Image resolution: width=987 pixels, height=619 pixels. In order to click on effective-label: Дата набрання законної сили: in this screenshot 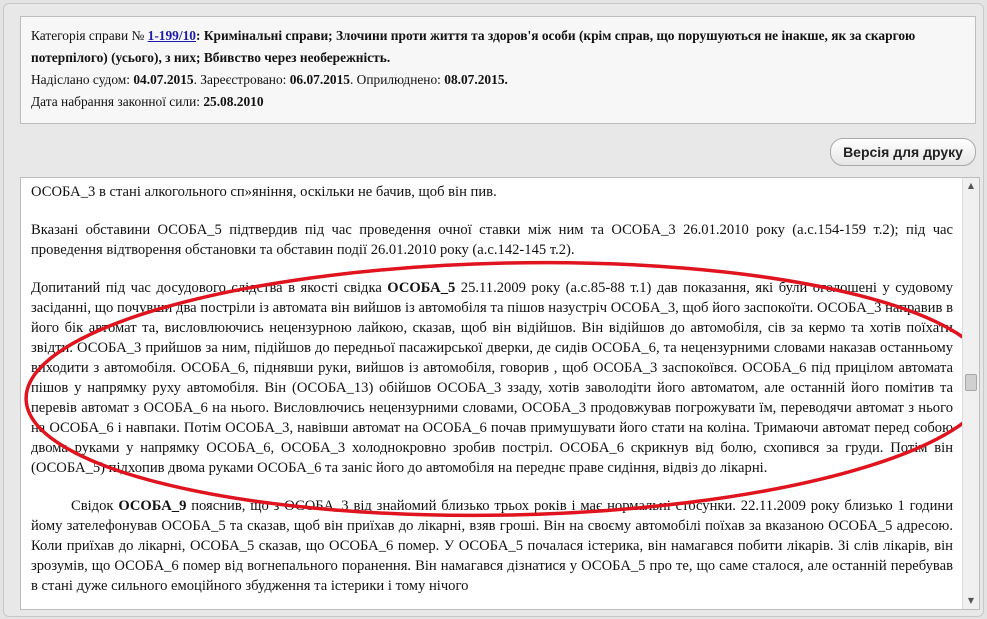, I will do `click(117, 101)`.